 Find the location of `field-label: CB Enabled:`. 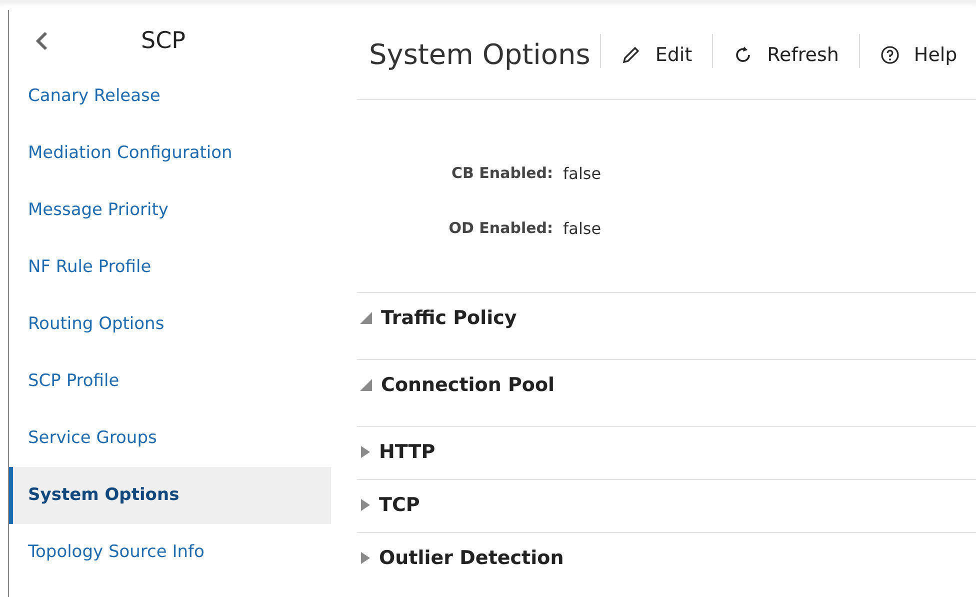

field-label: CB Enabled: is located at coordinates (501, 173).